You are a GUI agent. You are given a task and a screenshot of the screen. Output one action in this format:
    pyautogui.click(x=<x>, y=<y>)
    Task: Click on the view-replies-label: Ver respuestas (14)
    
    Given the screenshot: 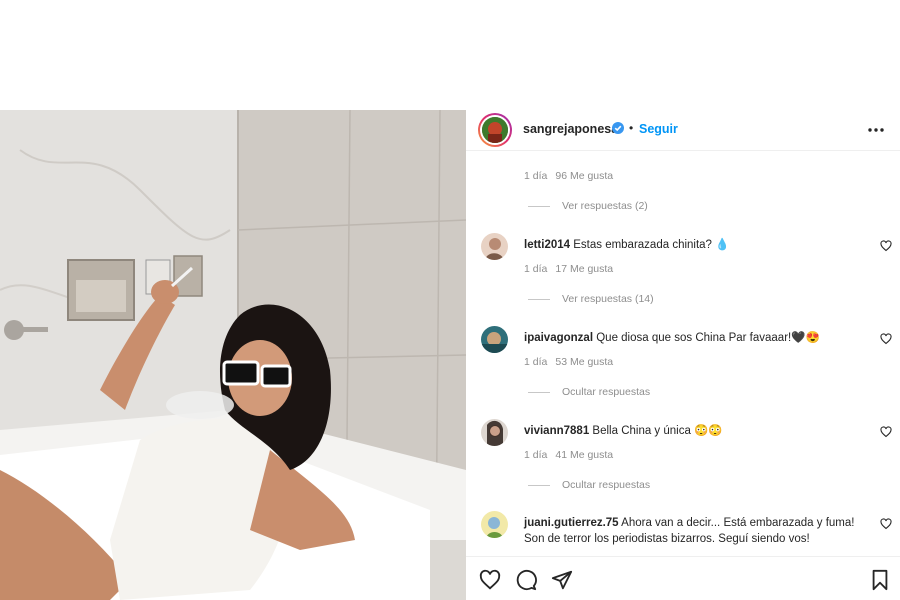 What is the action you would take?
    pyautogui.click(x=608, y=299)
    